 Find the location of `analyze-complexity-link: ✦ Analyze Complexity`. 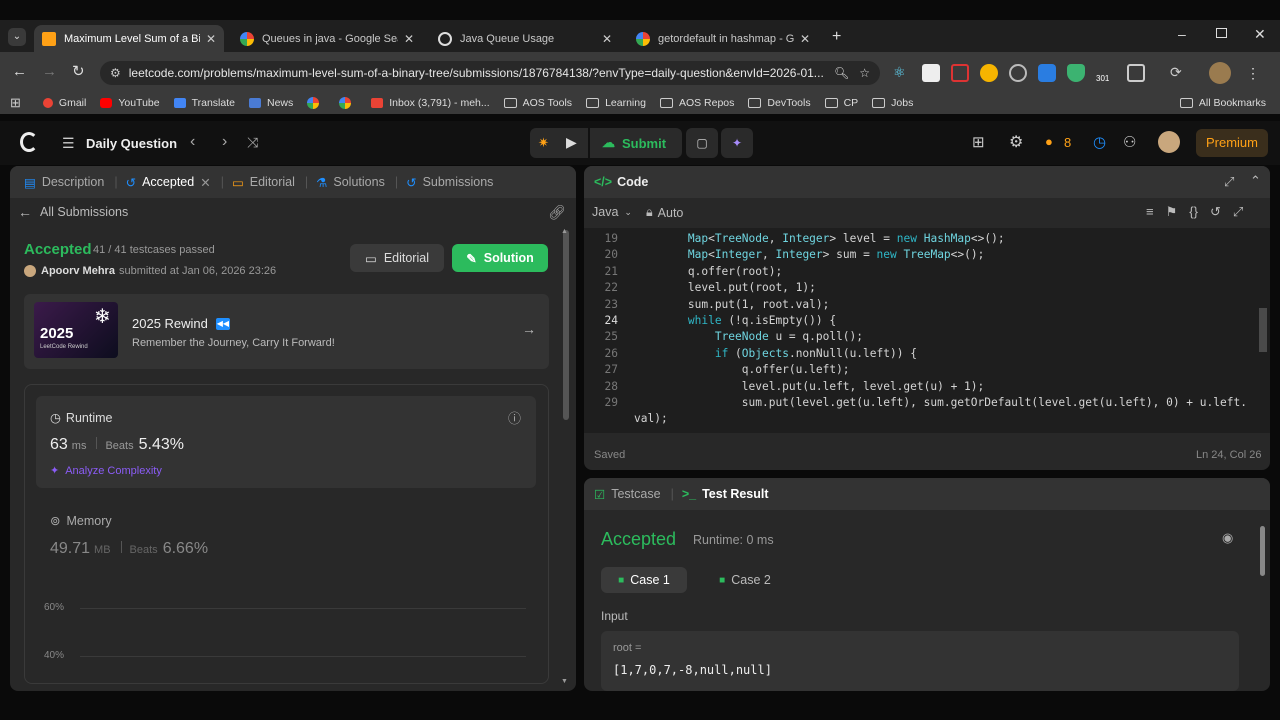

analyze-complexity-link: ✦ Analyze Complexity is located at coordinates (106, 471).